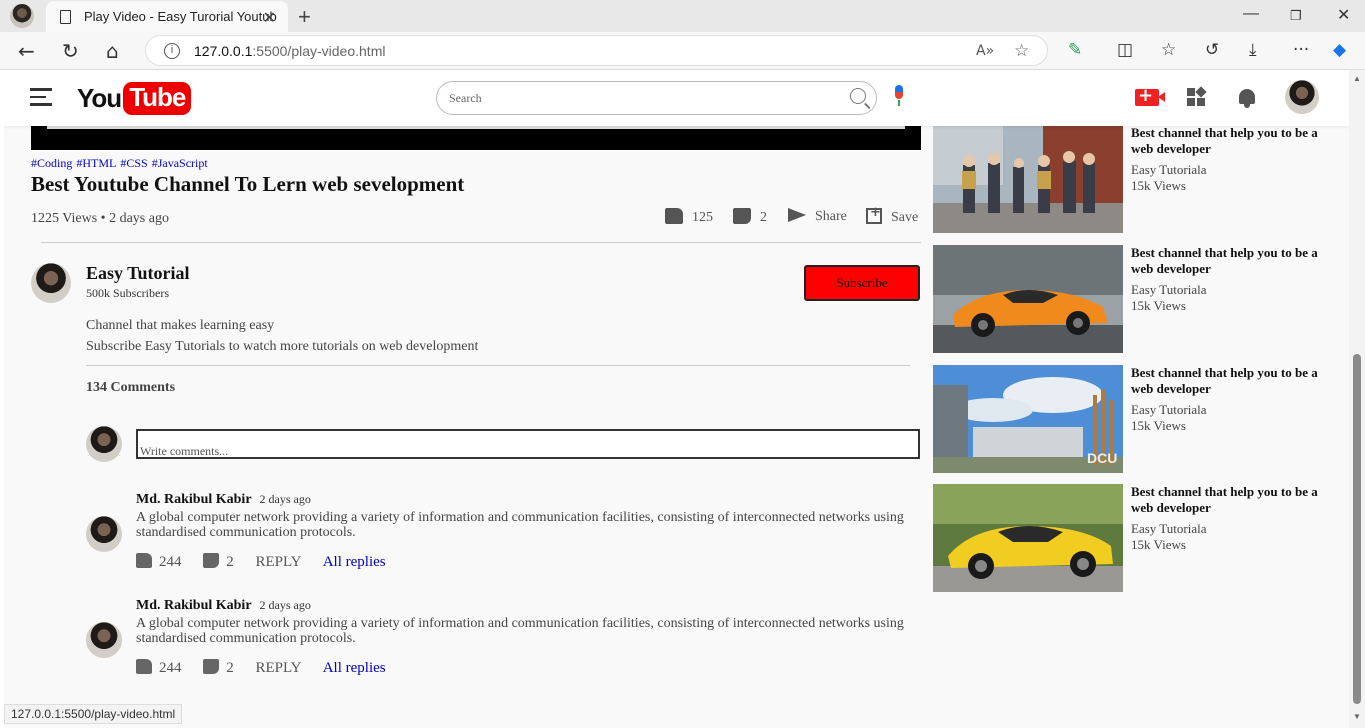 Image resolution: width=1365 pixels, height=728 pixels. What do you see at coordinates (51, 163) in the screenshot?
I see `tag-link: #Coding` at bounding box center [51, 163].